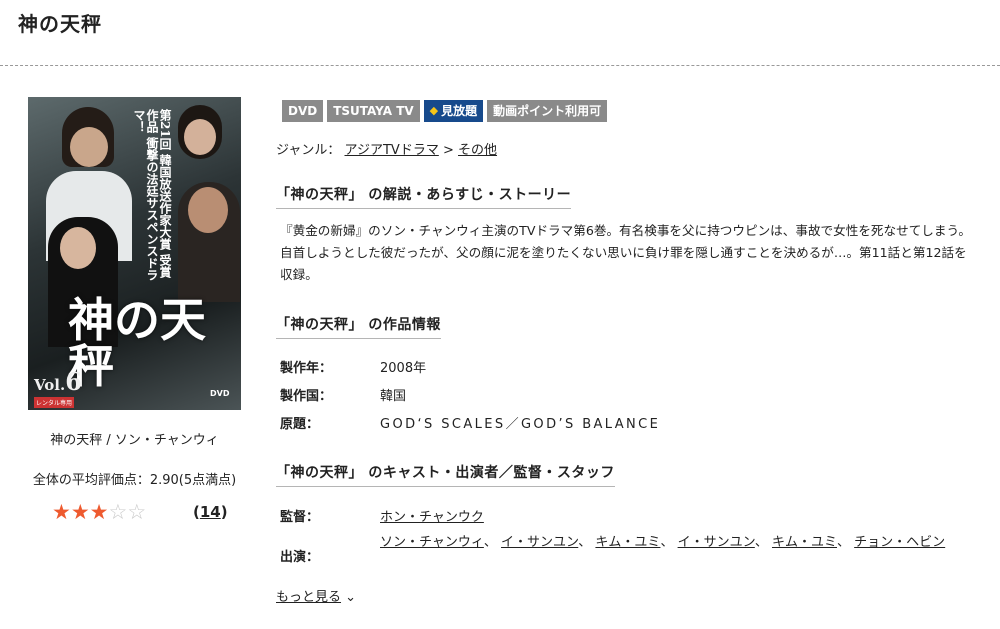 The image size is (1000, 629). Describe the element at coordinates (306, 368) in the screenshot. I see `info-label: 製作年：` at that location.